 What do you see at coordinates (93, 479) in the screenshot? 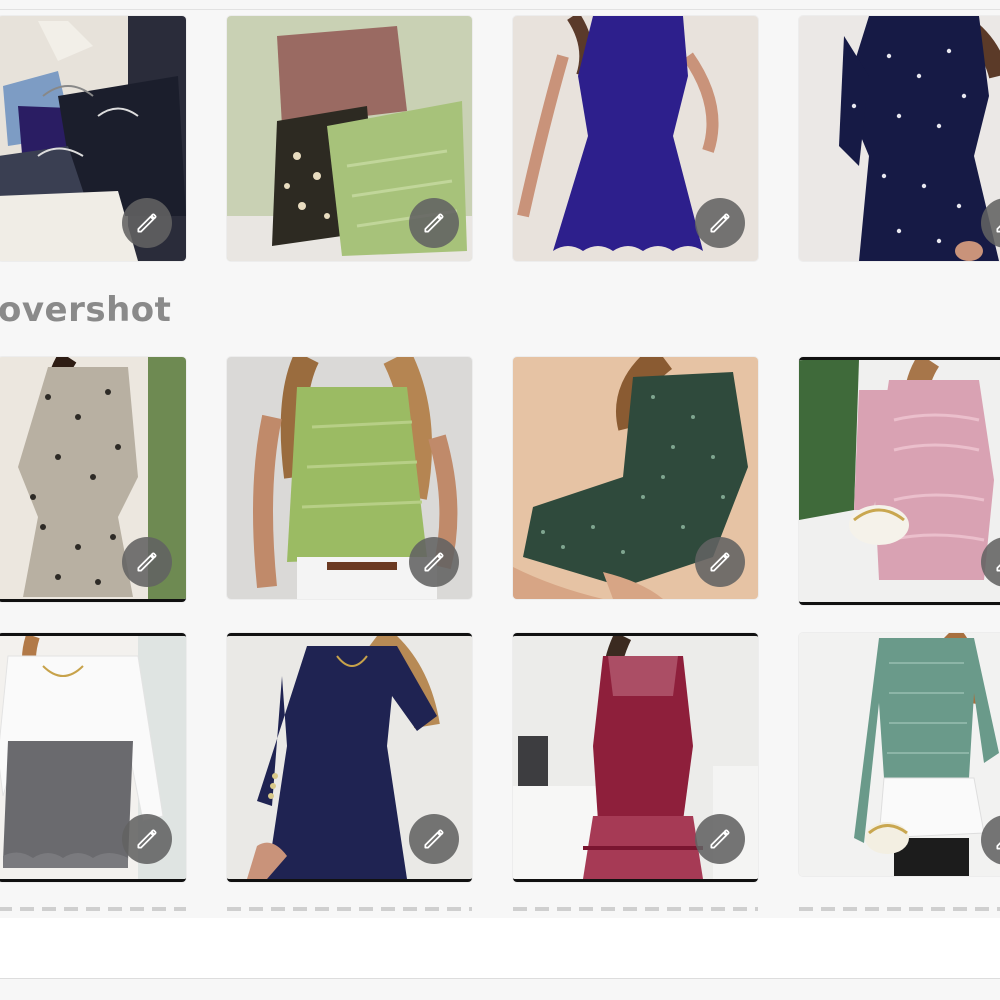
I see `item-card-floral-wrap-dress` at bounding box center [93, 479].